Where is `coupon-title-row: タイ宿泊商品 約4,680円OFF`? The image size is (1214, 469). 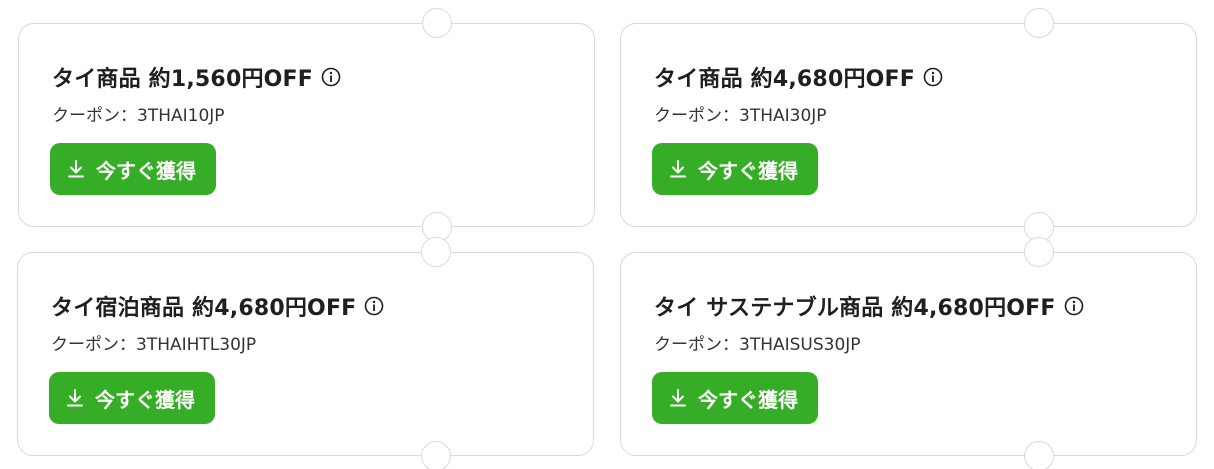 coupon-title-row: タイ宿泊商品 約4,680円OFF is located at coordinates (217, 306).